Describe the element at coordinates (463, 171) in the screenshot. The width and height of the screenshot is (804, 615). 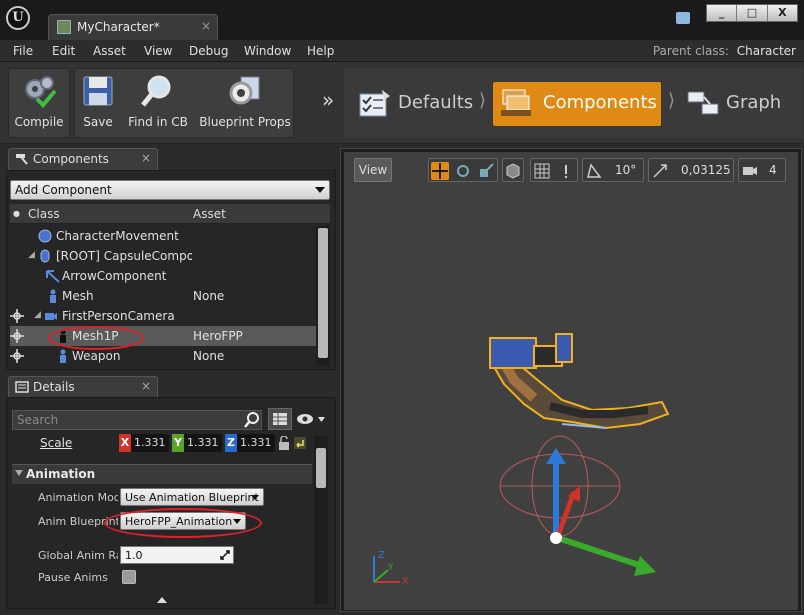
I see `rotate-tool-icon` at that location.